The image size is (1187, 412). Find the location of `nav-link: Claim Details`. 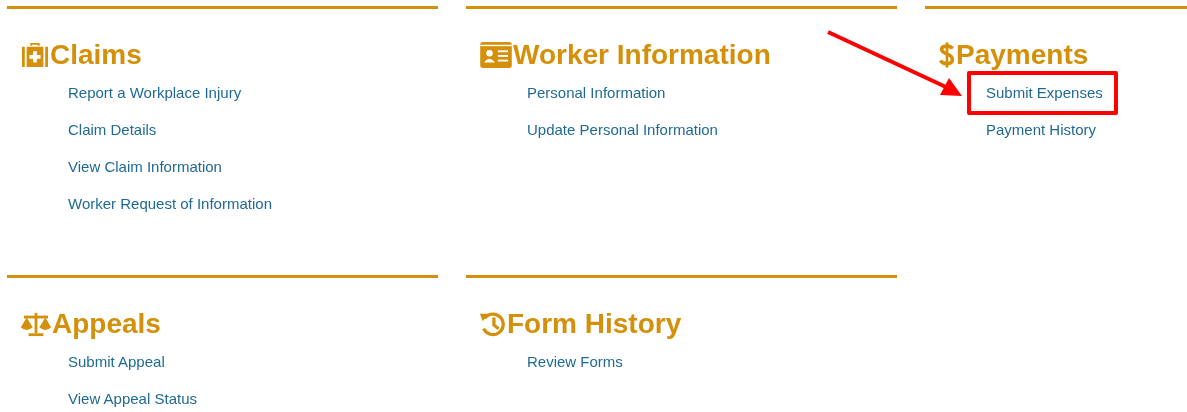

nav-link: Claim Details is located at coordinates (112, 130).